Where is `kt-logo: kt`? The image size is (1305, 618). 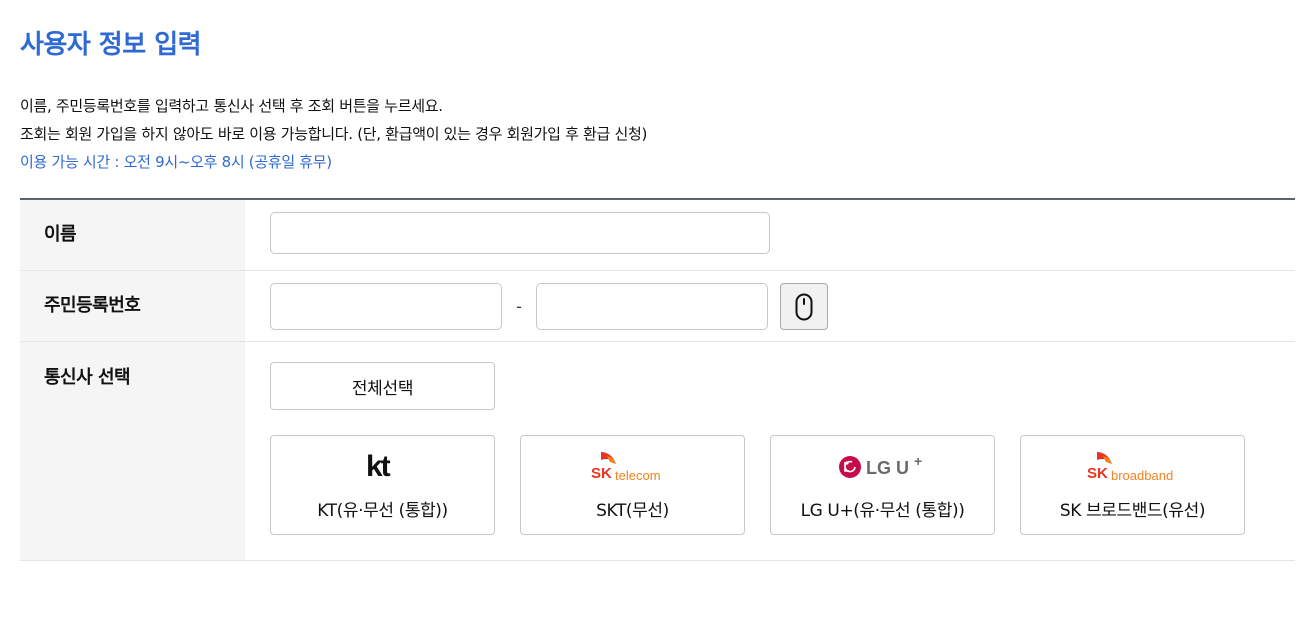 kt-logo: kt is located at coordinates (383, 467).